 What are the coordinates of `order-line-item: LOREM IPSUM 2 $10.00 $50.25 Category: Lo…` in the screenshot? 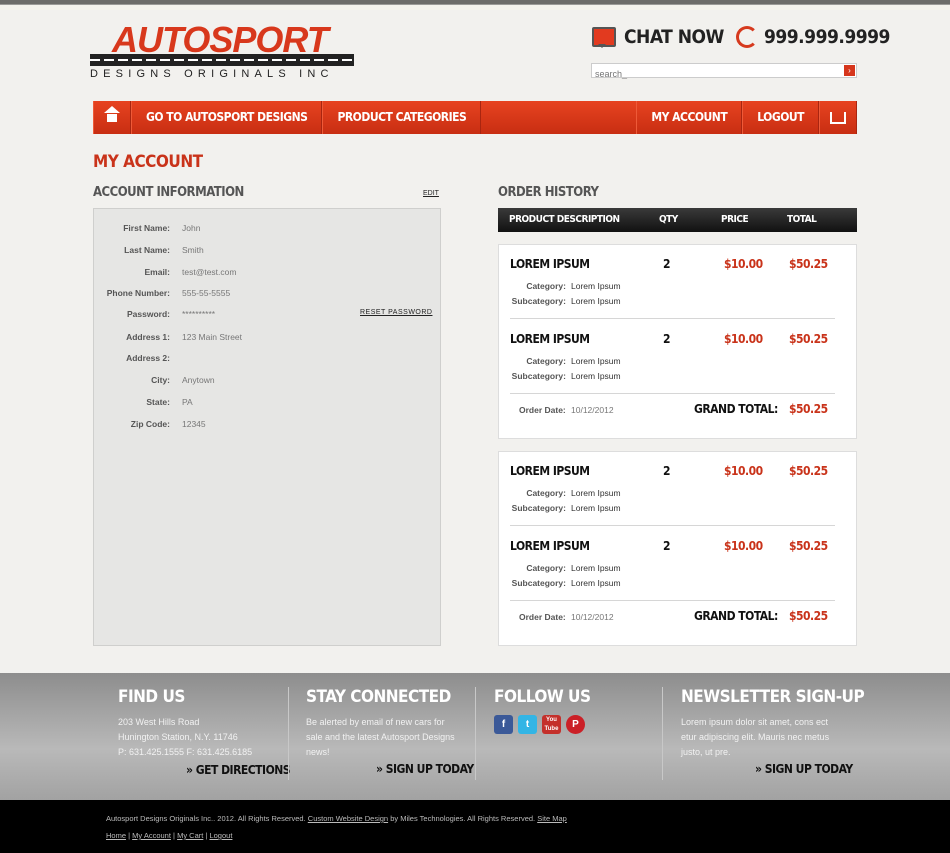 It's located at (672, 282).